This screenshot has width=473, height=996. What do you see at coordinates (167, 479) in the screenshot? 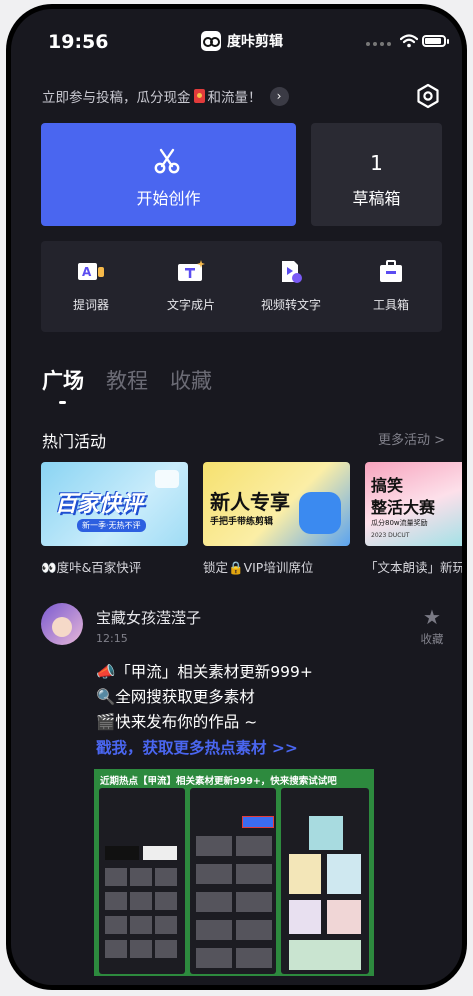
I see `sticker-decoration` at bounding box center [167, 479].